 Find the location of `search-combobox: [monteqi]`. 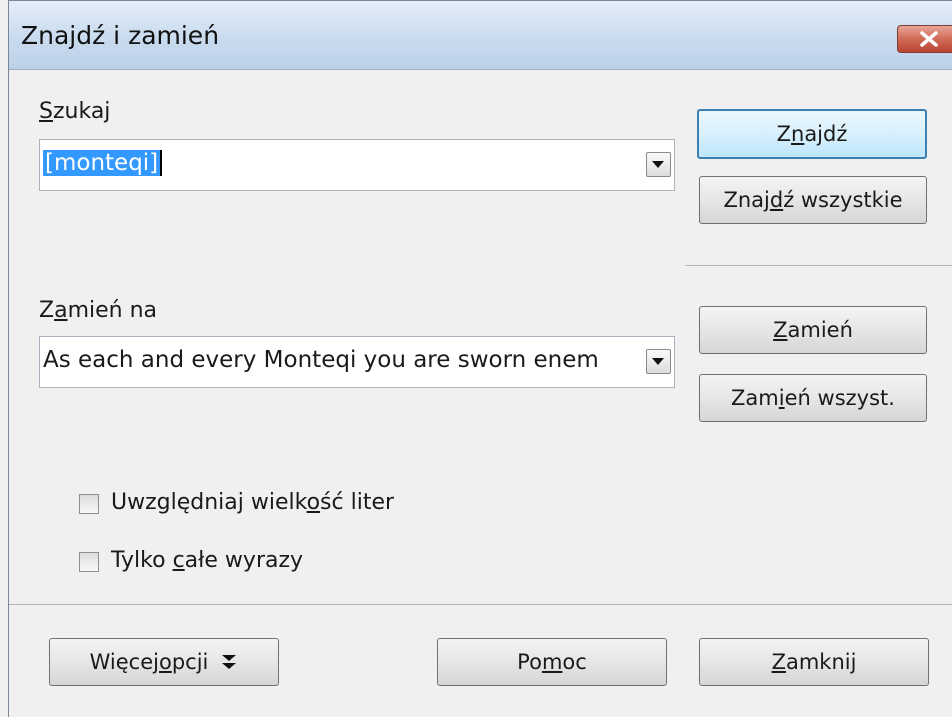

search-combobox: [monteqi] is located at coordinates (357, 165).